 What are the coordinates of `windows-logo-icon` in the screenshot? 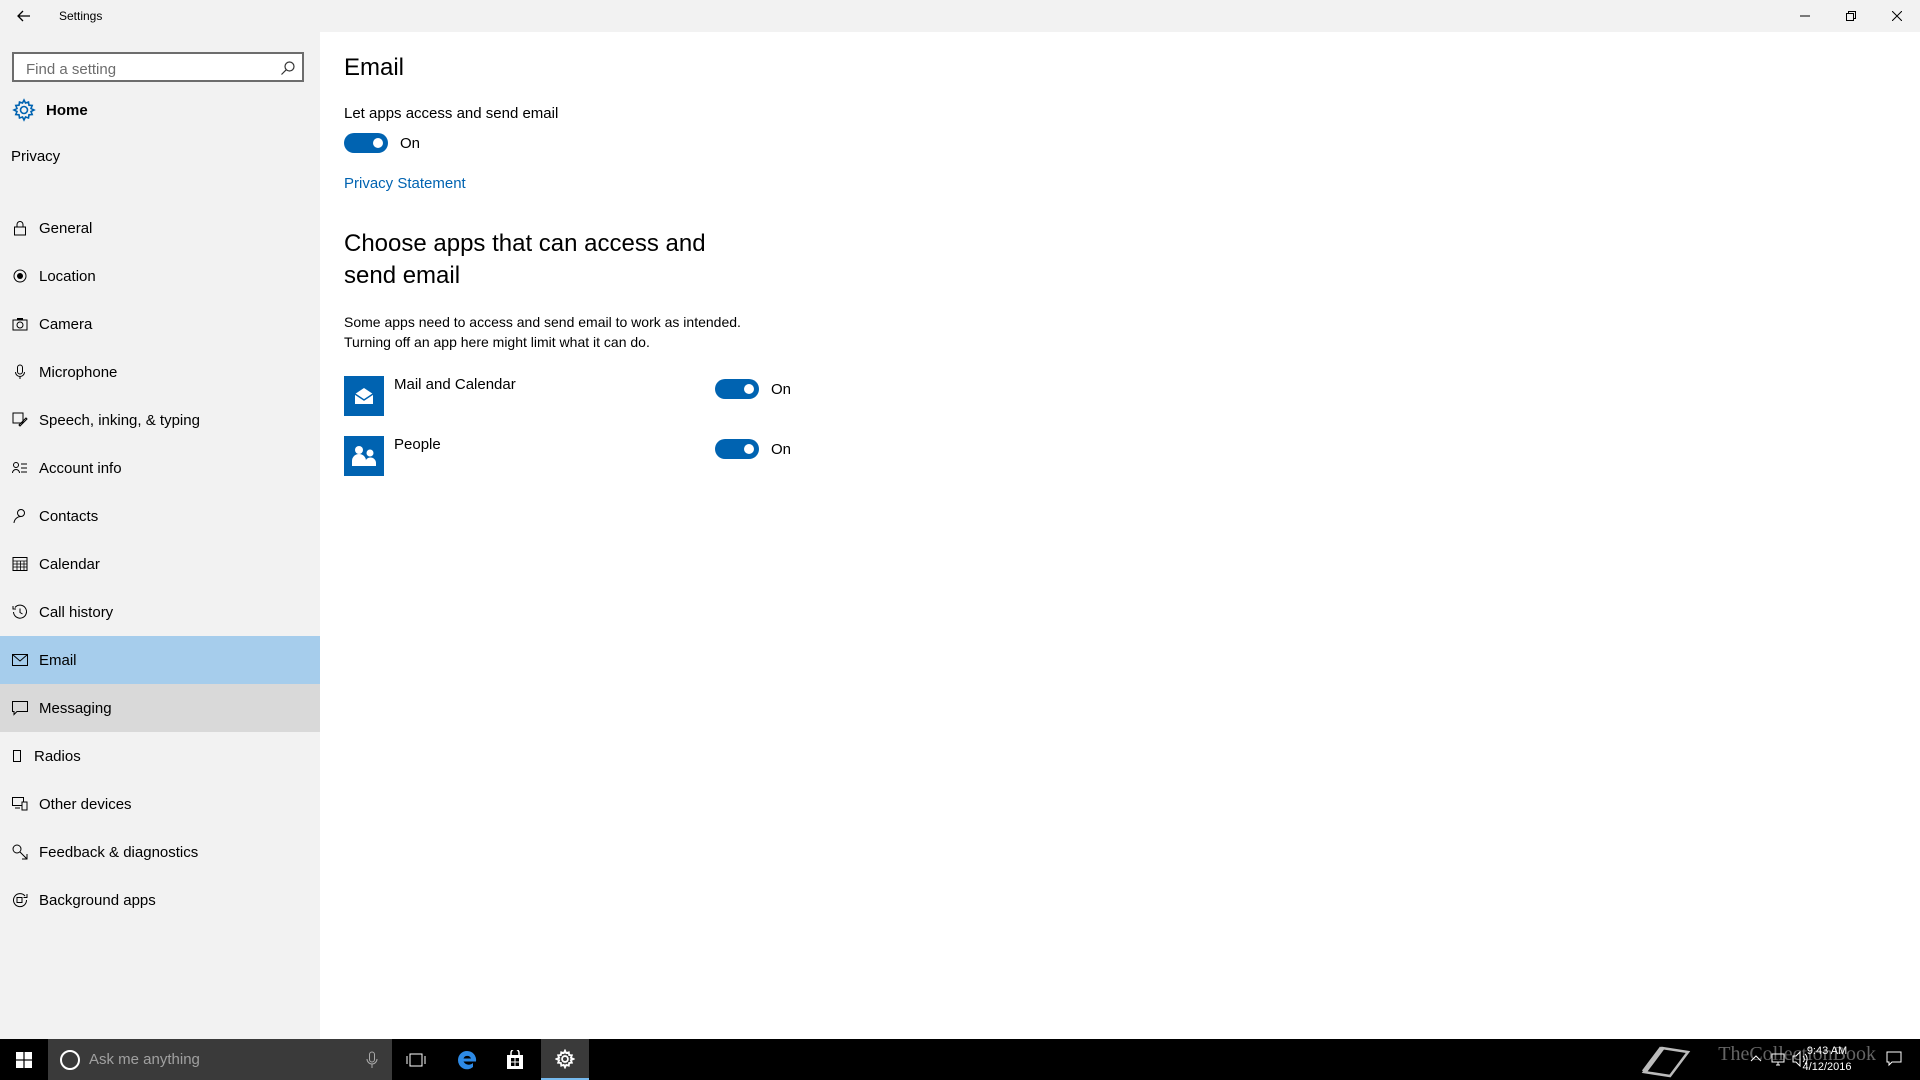 It's located at (24, 1059).